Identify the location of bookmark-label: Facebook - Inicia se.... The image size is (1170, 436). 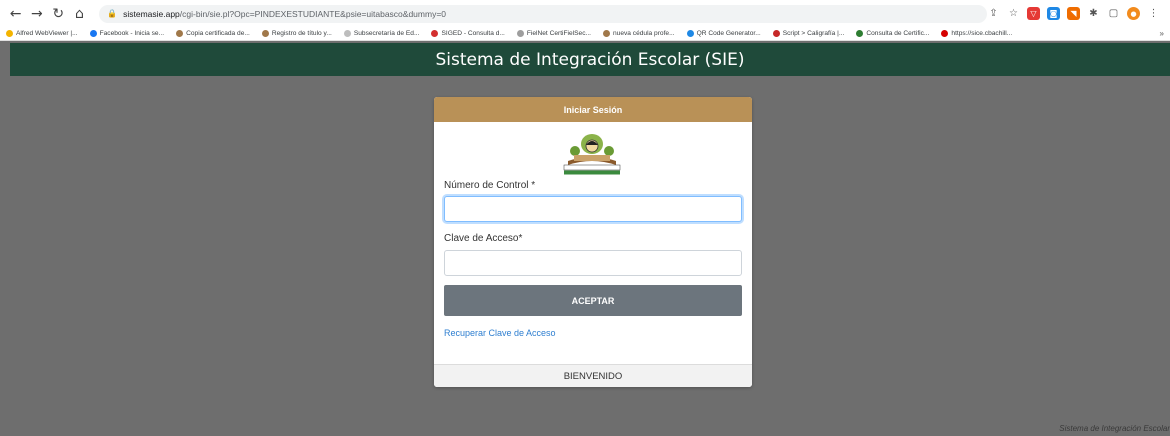
(132, 33).